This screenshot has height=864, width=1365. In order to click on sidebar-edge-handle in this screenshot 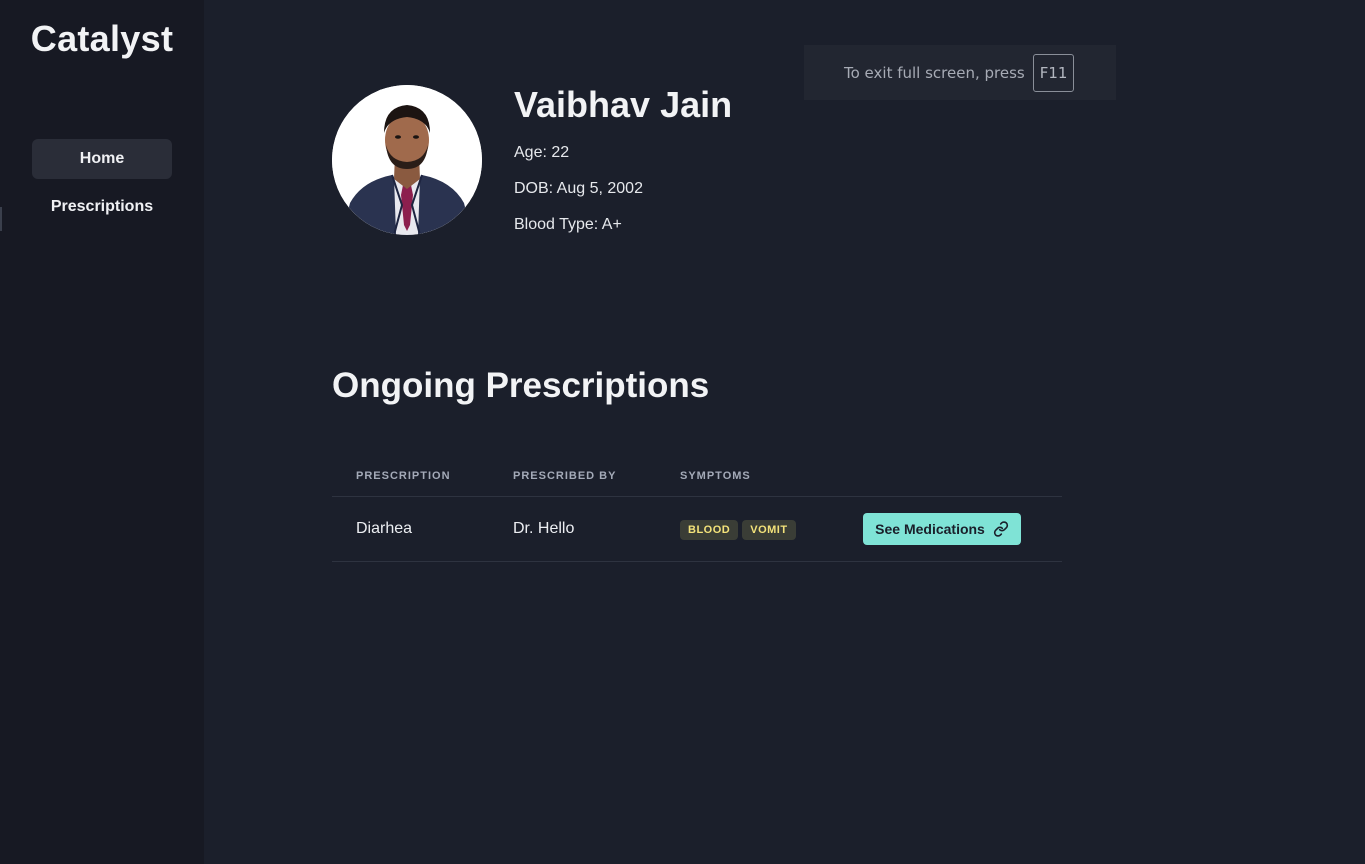, I will do `click(1, 219)`.